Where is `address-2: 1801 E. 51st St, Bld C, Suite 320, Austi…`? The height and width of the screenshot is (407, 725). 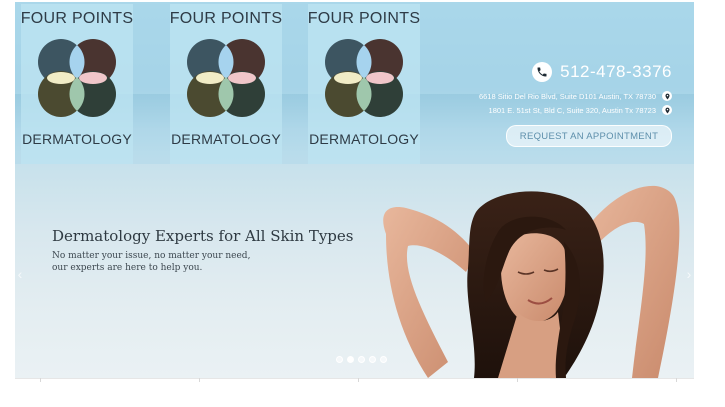
address-2: 1801 E. 51st St, Bld C, Suite 320, Austi… is located at coordinates (580, 110).